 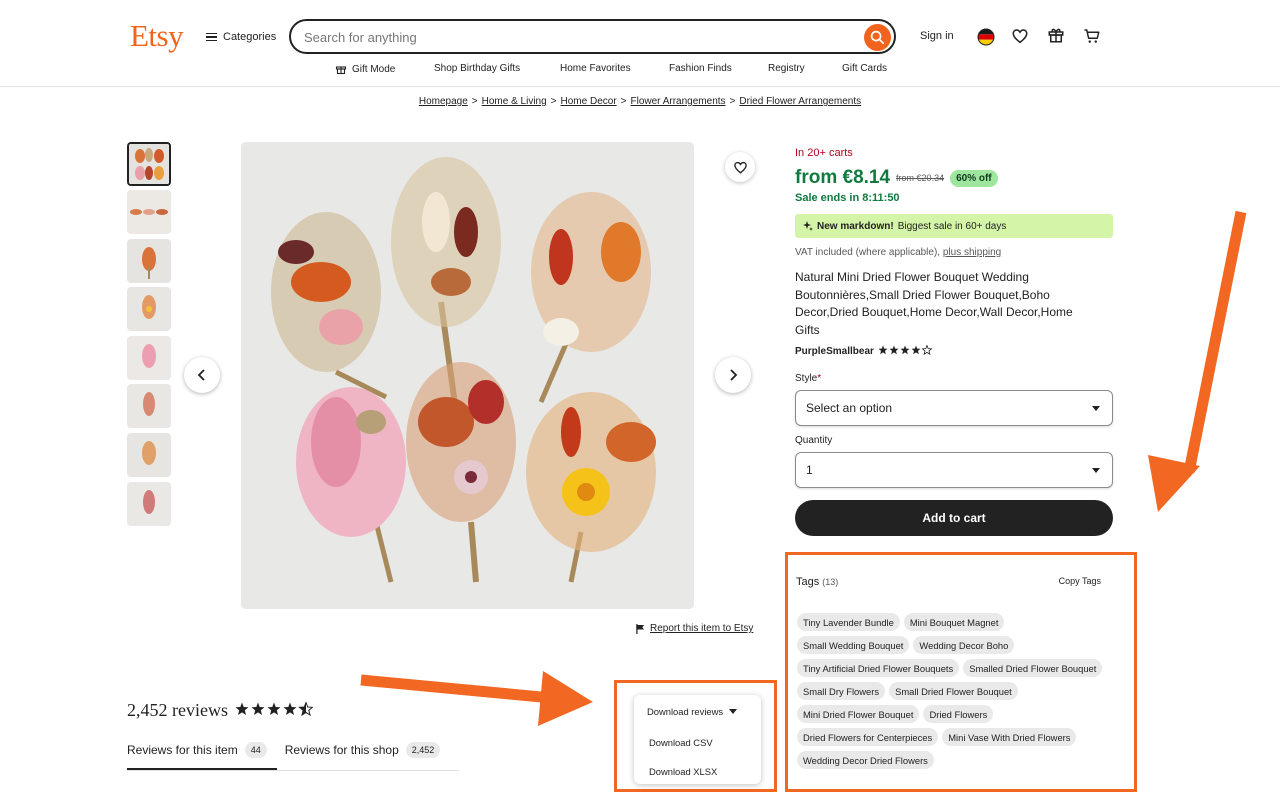 I want to click on gift-mode-link: Gift Mode, so click(x=365, y=69).